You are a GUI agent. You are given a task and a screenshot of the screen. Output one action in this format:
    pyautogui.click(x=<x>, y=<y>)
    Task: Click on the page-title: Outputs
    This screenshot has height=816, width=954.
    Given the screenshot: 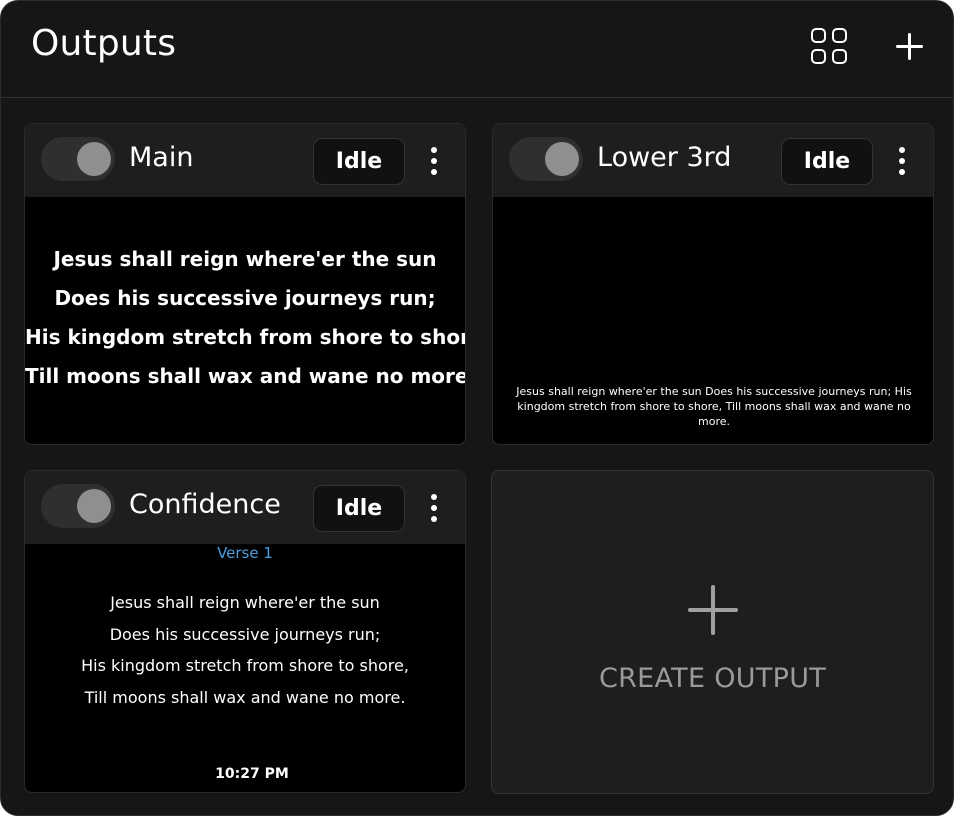 What is the action you would take?
    pyautogui.click(x=104, y=43)
    